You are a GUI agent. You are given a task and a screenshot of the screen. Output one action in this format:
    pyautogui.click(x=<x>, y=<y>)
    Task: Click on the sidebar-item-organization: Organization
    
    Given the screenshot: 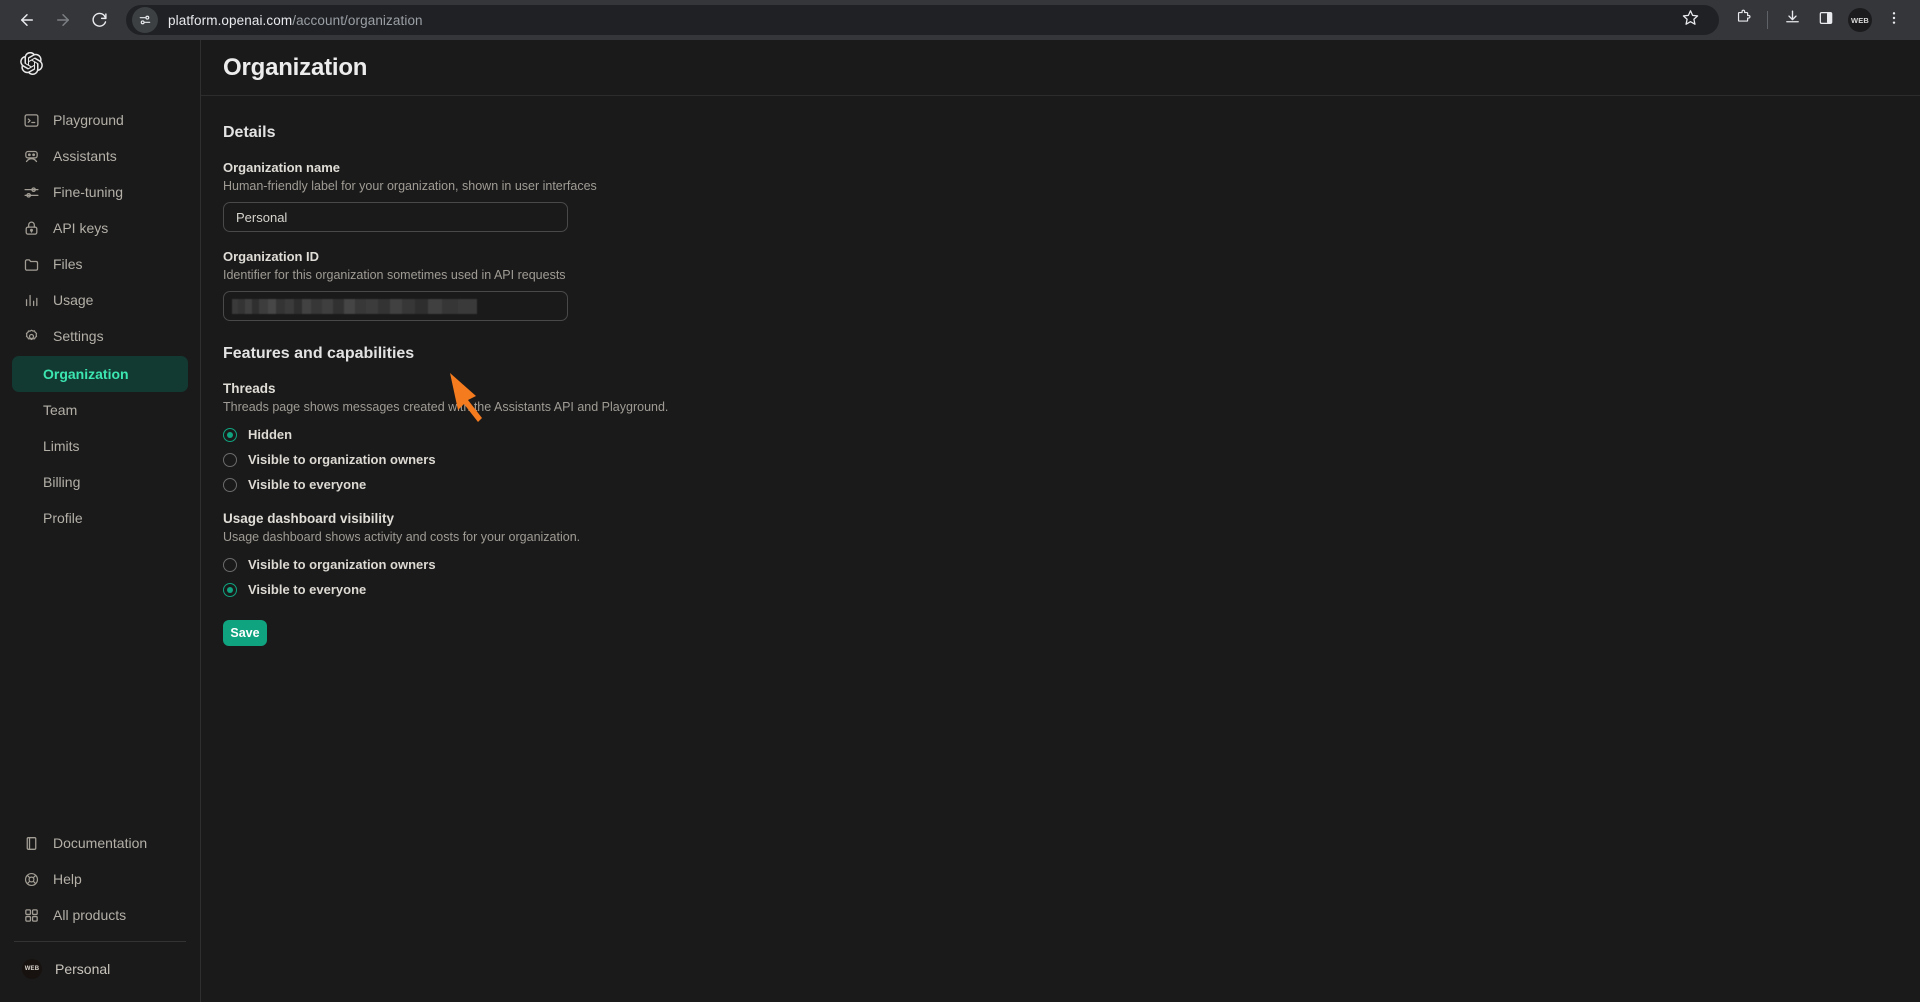 What is the action you would take?
    pyautogui.click(x=100, y=374)
    